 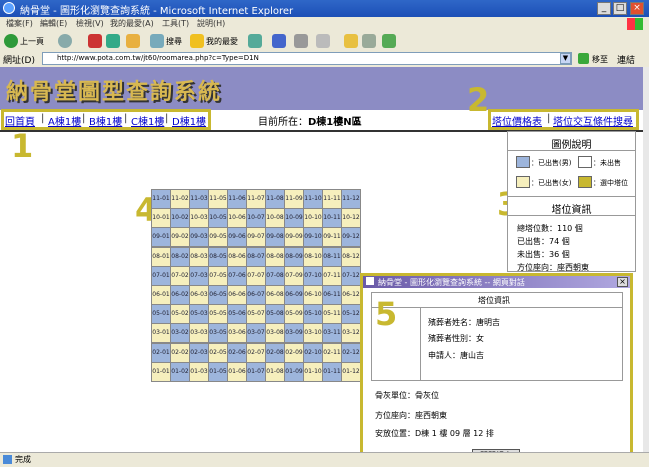 I want to click on niche-cell: 02-01, so click(x=161, y=352).